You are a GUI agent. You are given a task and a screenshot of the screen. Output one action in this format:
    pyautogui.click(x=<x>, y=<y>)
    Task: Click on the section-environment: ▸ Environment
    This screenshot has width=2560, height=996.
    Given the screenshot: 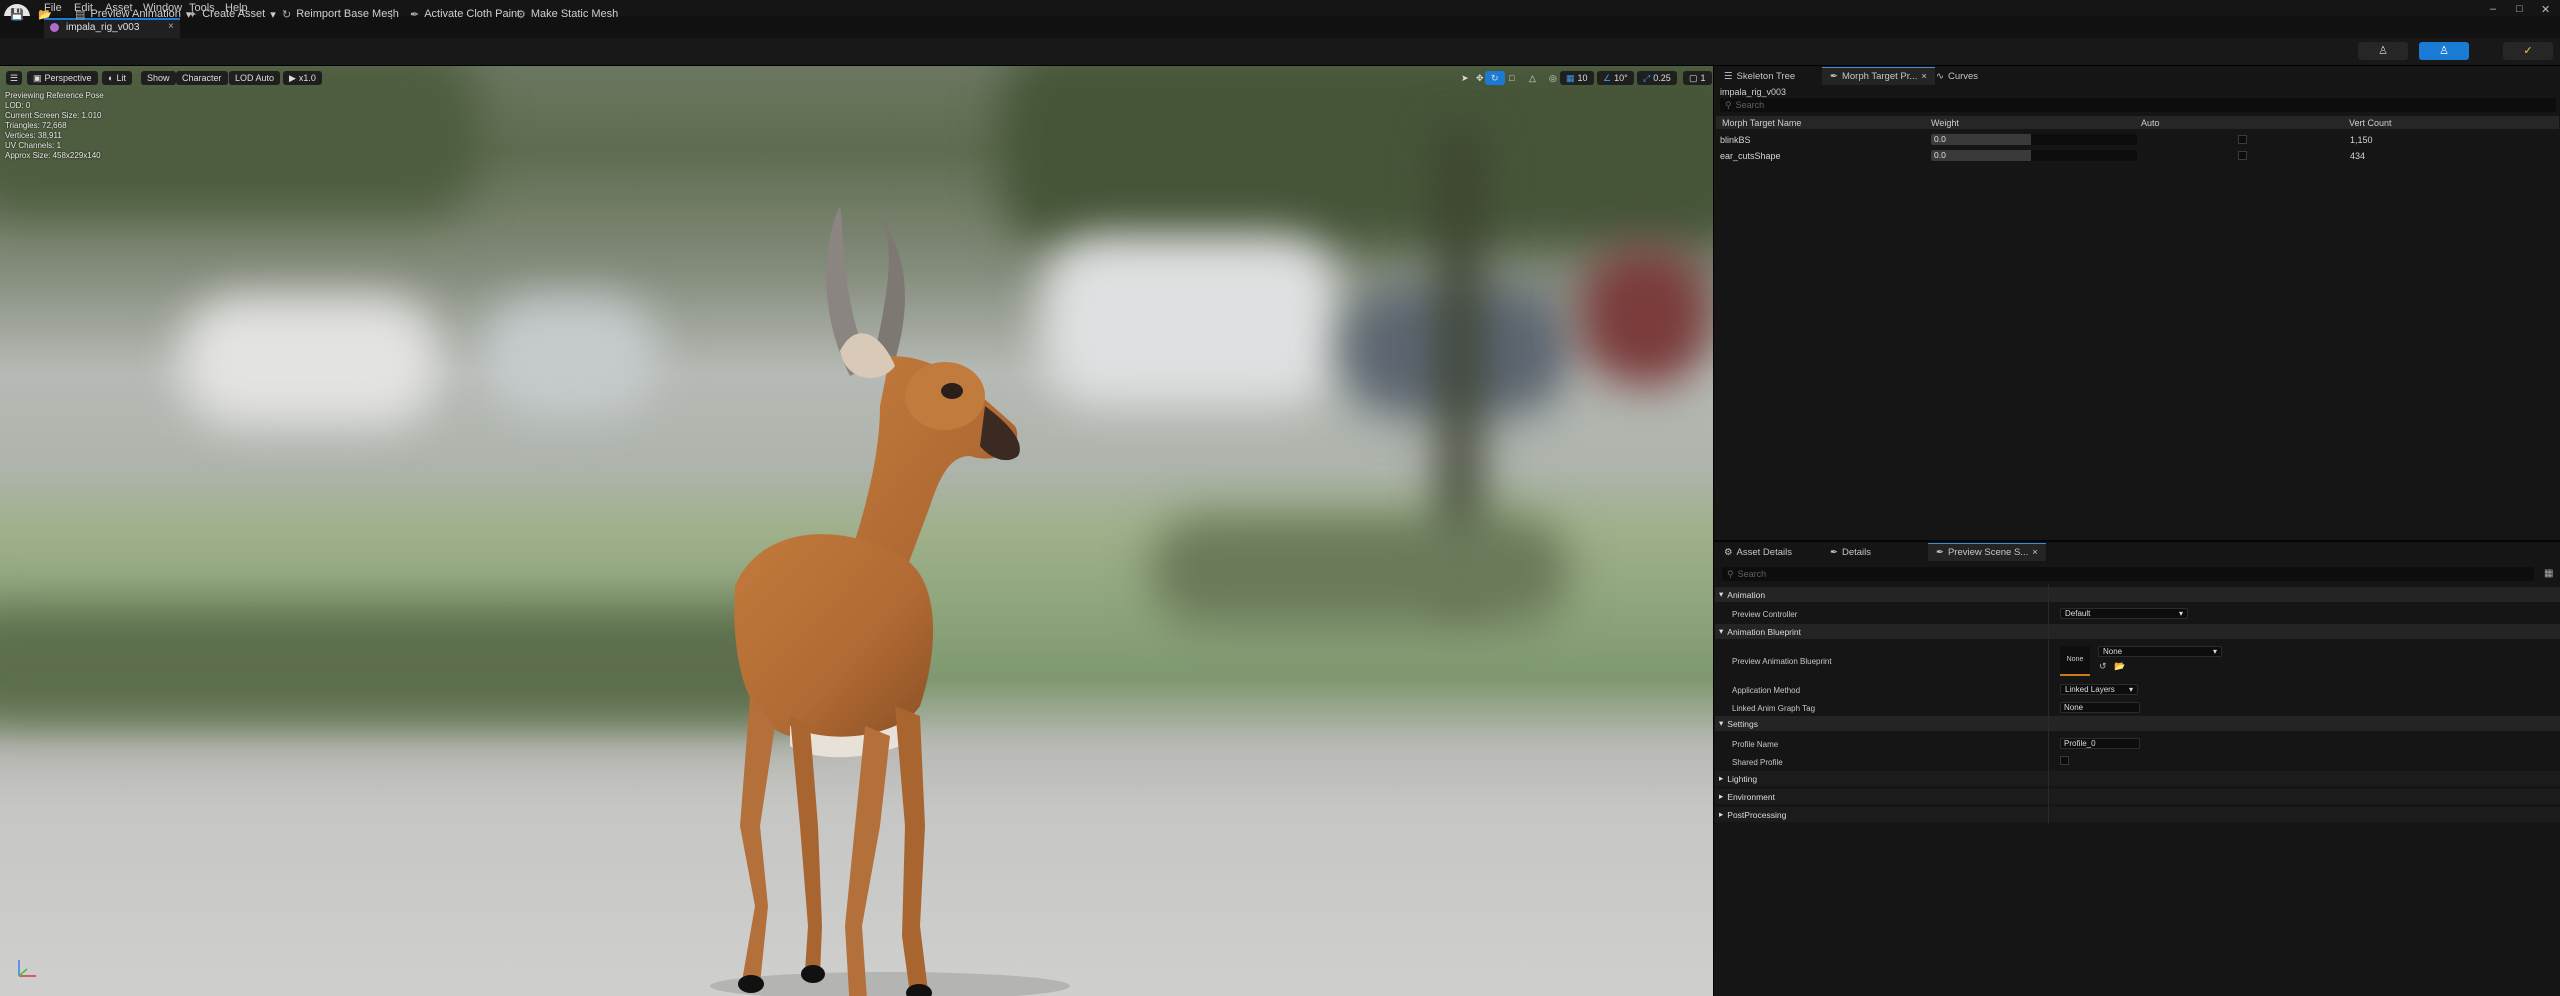 What is the action you would take?
    pyautogui.click(x=2137, y=796)
    